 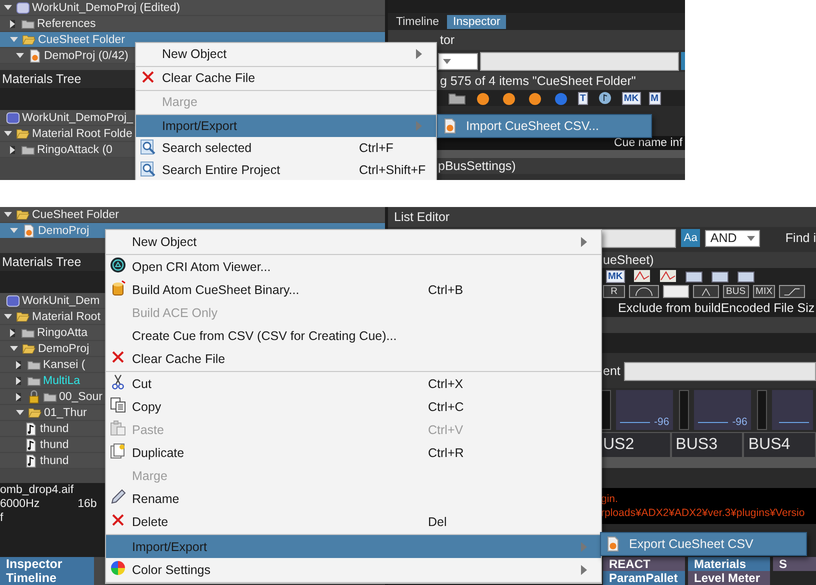 I want to click on status-text: g 575 of 4 items "CueSheet Folder", so click(x=538, y=81).